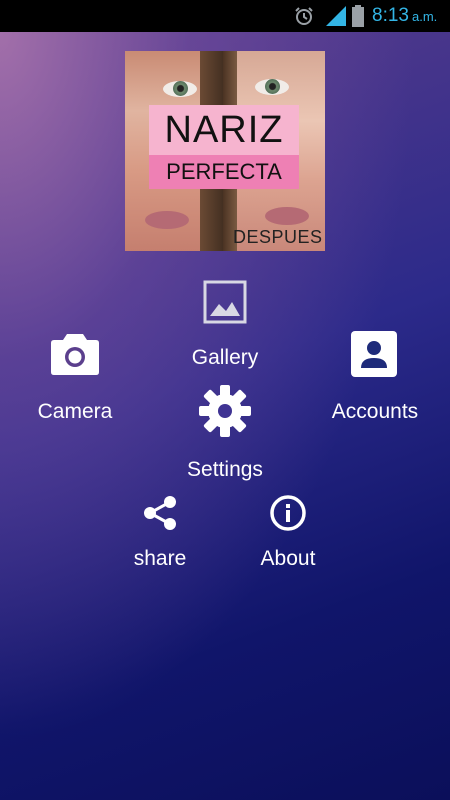 Image resolution: width=450 pixels, height=800 pixels. Describe the element at coordinates (160, 558) in the screenshot. I see `share-label: share` at that location.